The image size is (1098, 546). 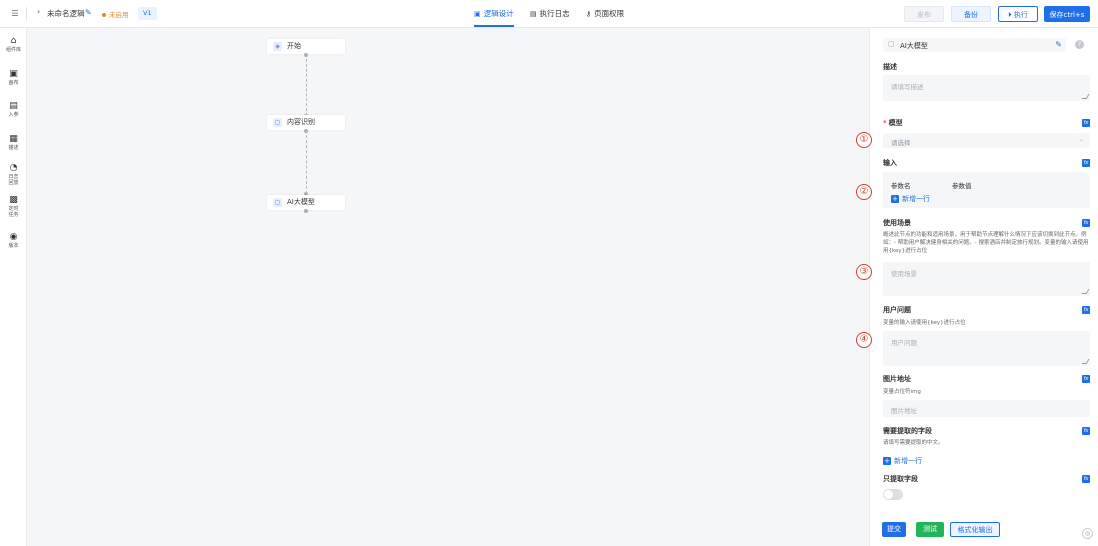 What do you see at coordinates (986, 348) in the screenshot?
I see `question-textarea: 用户问题` at bounding box center [986, 348].